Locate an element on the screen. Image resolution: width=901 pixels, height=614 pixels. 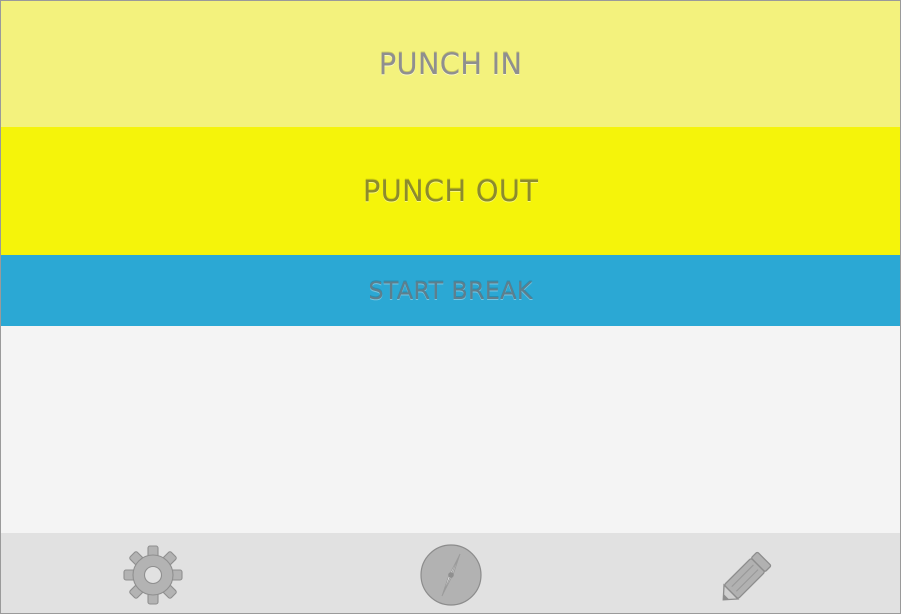
bottom-tab-bar is located at coordinates (450, 573).